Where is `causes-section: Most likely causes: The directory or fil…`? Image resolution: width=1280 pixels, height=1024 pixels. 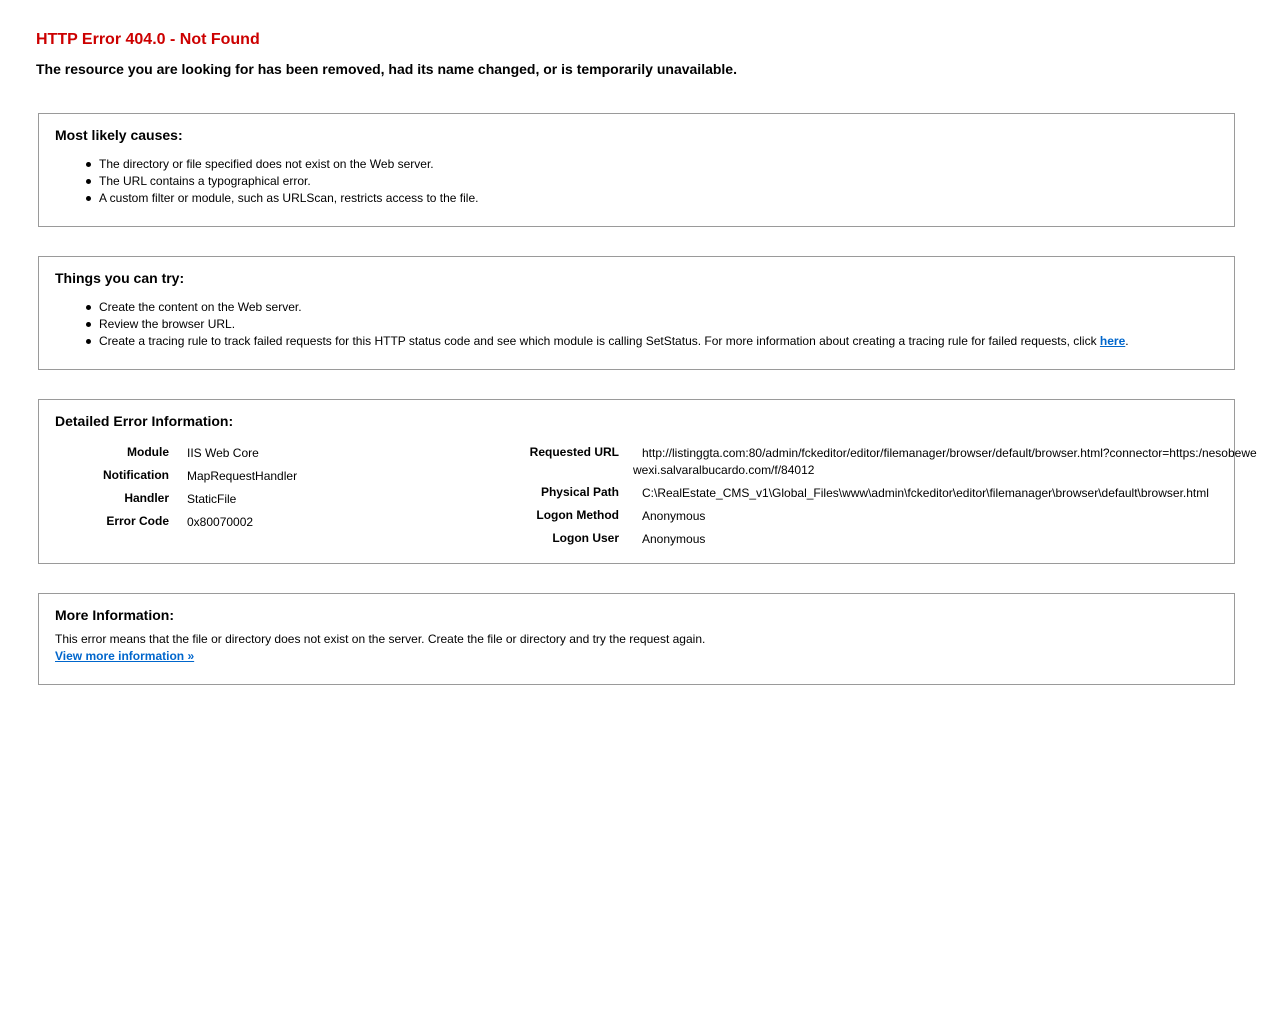 causes-section: Most likely causes: The directory or fil… is located at coordinates (636, 170).